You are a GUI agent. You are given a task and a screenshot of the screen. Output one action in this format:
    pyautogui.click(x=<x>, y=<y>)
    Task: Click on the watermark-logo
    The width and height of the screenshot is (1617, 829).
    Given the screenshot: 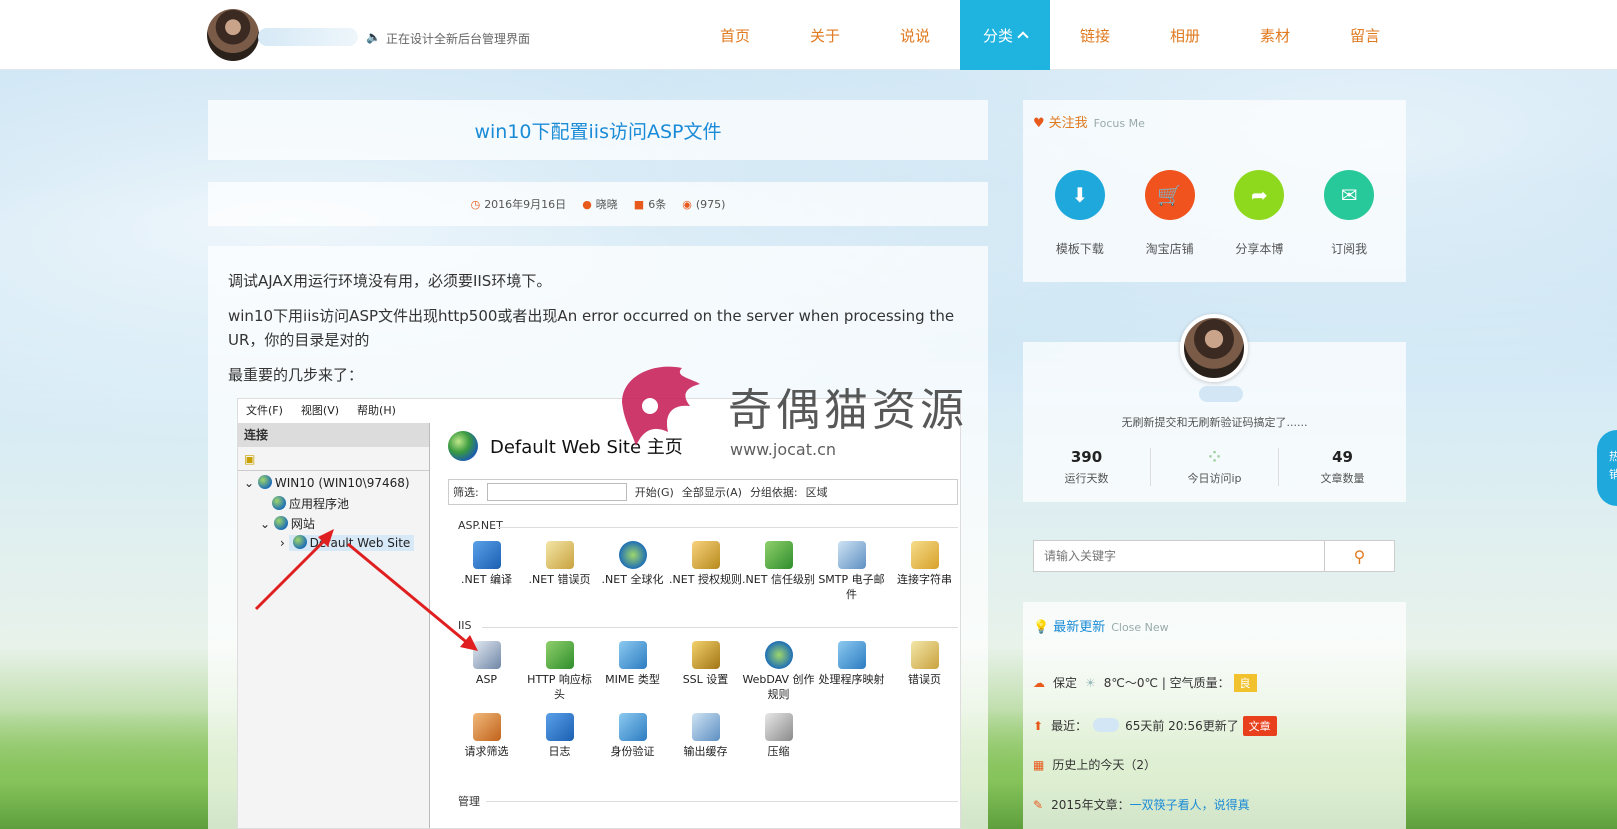 What is the action you would take?
    pyautogui.click(x=661, y=406)
    